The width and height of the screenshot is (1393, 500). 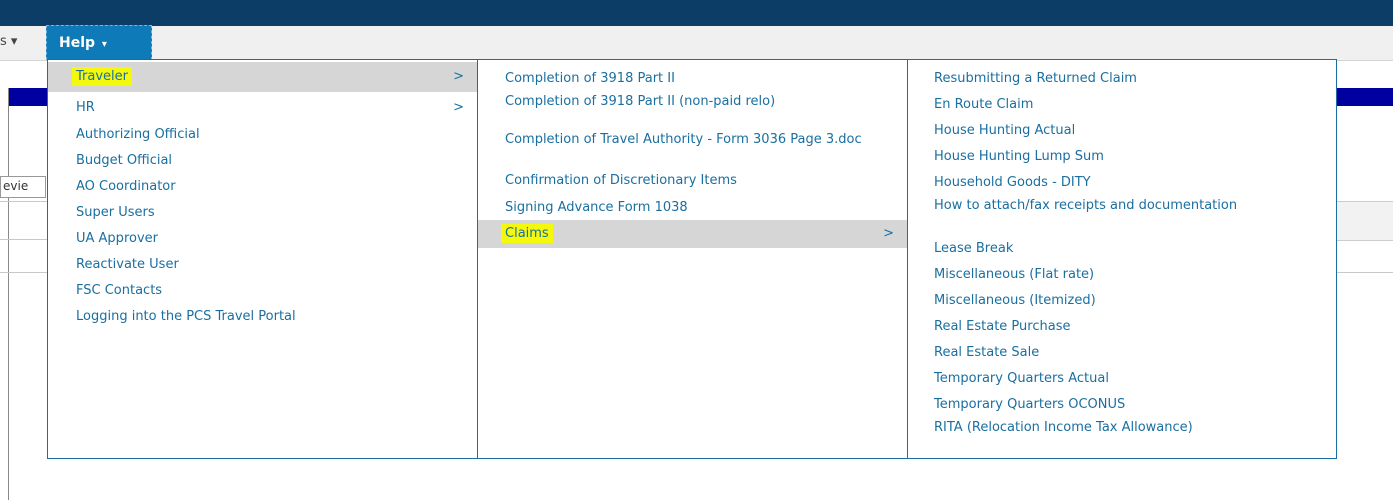 I want to click on menu-item-label: Completion of 3918 Part II, so click(x=590, y=78).